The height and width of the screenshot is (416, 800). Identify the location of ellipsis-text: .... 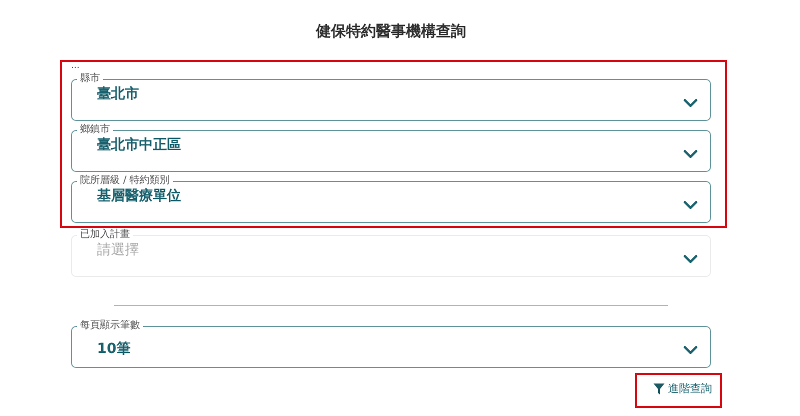
(76, 66).